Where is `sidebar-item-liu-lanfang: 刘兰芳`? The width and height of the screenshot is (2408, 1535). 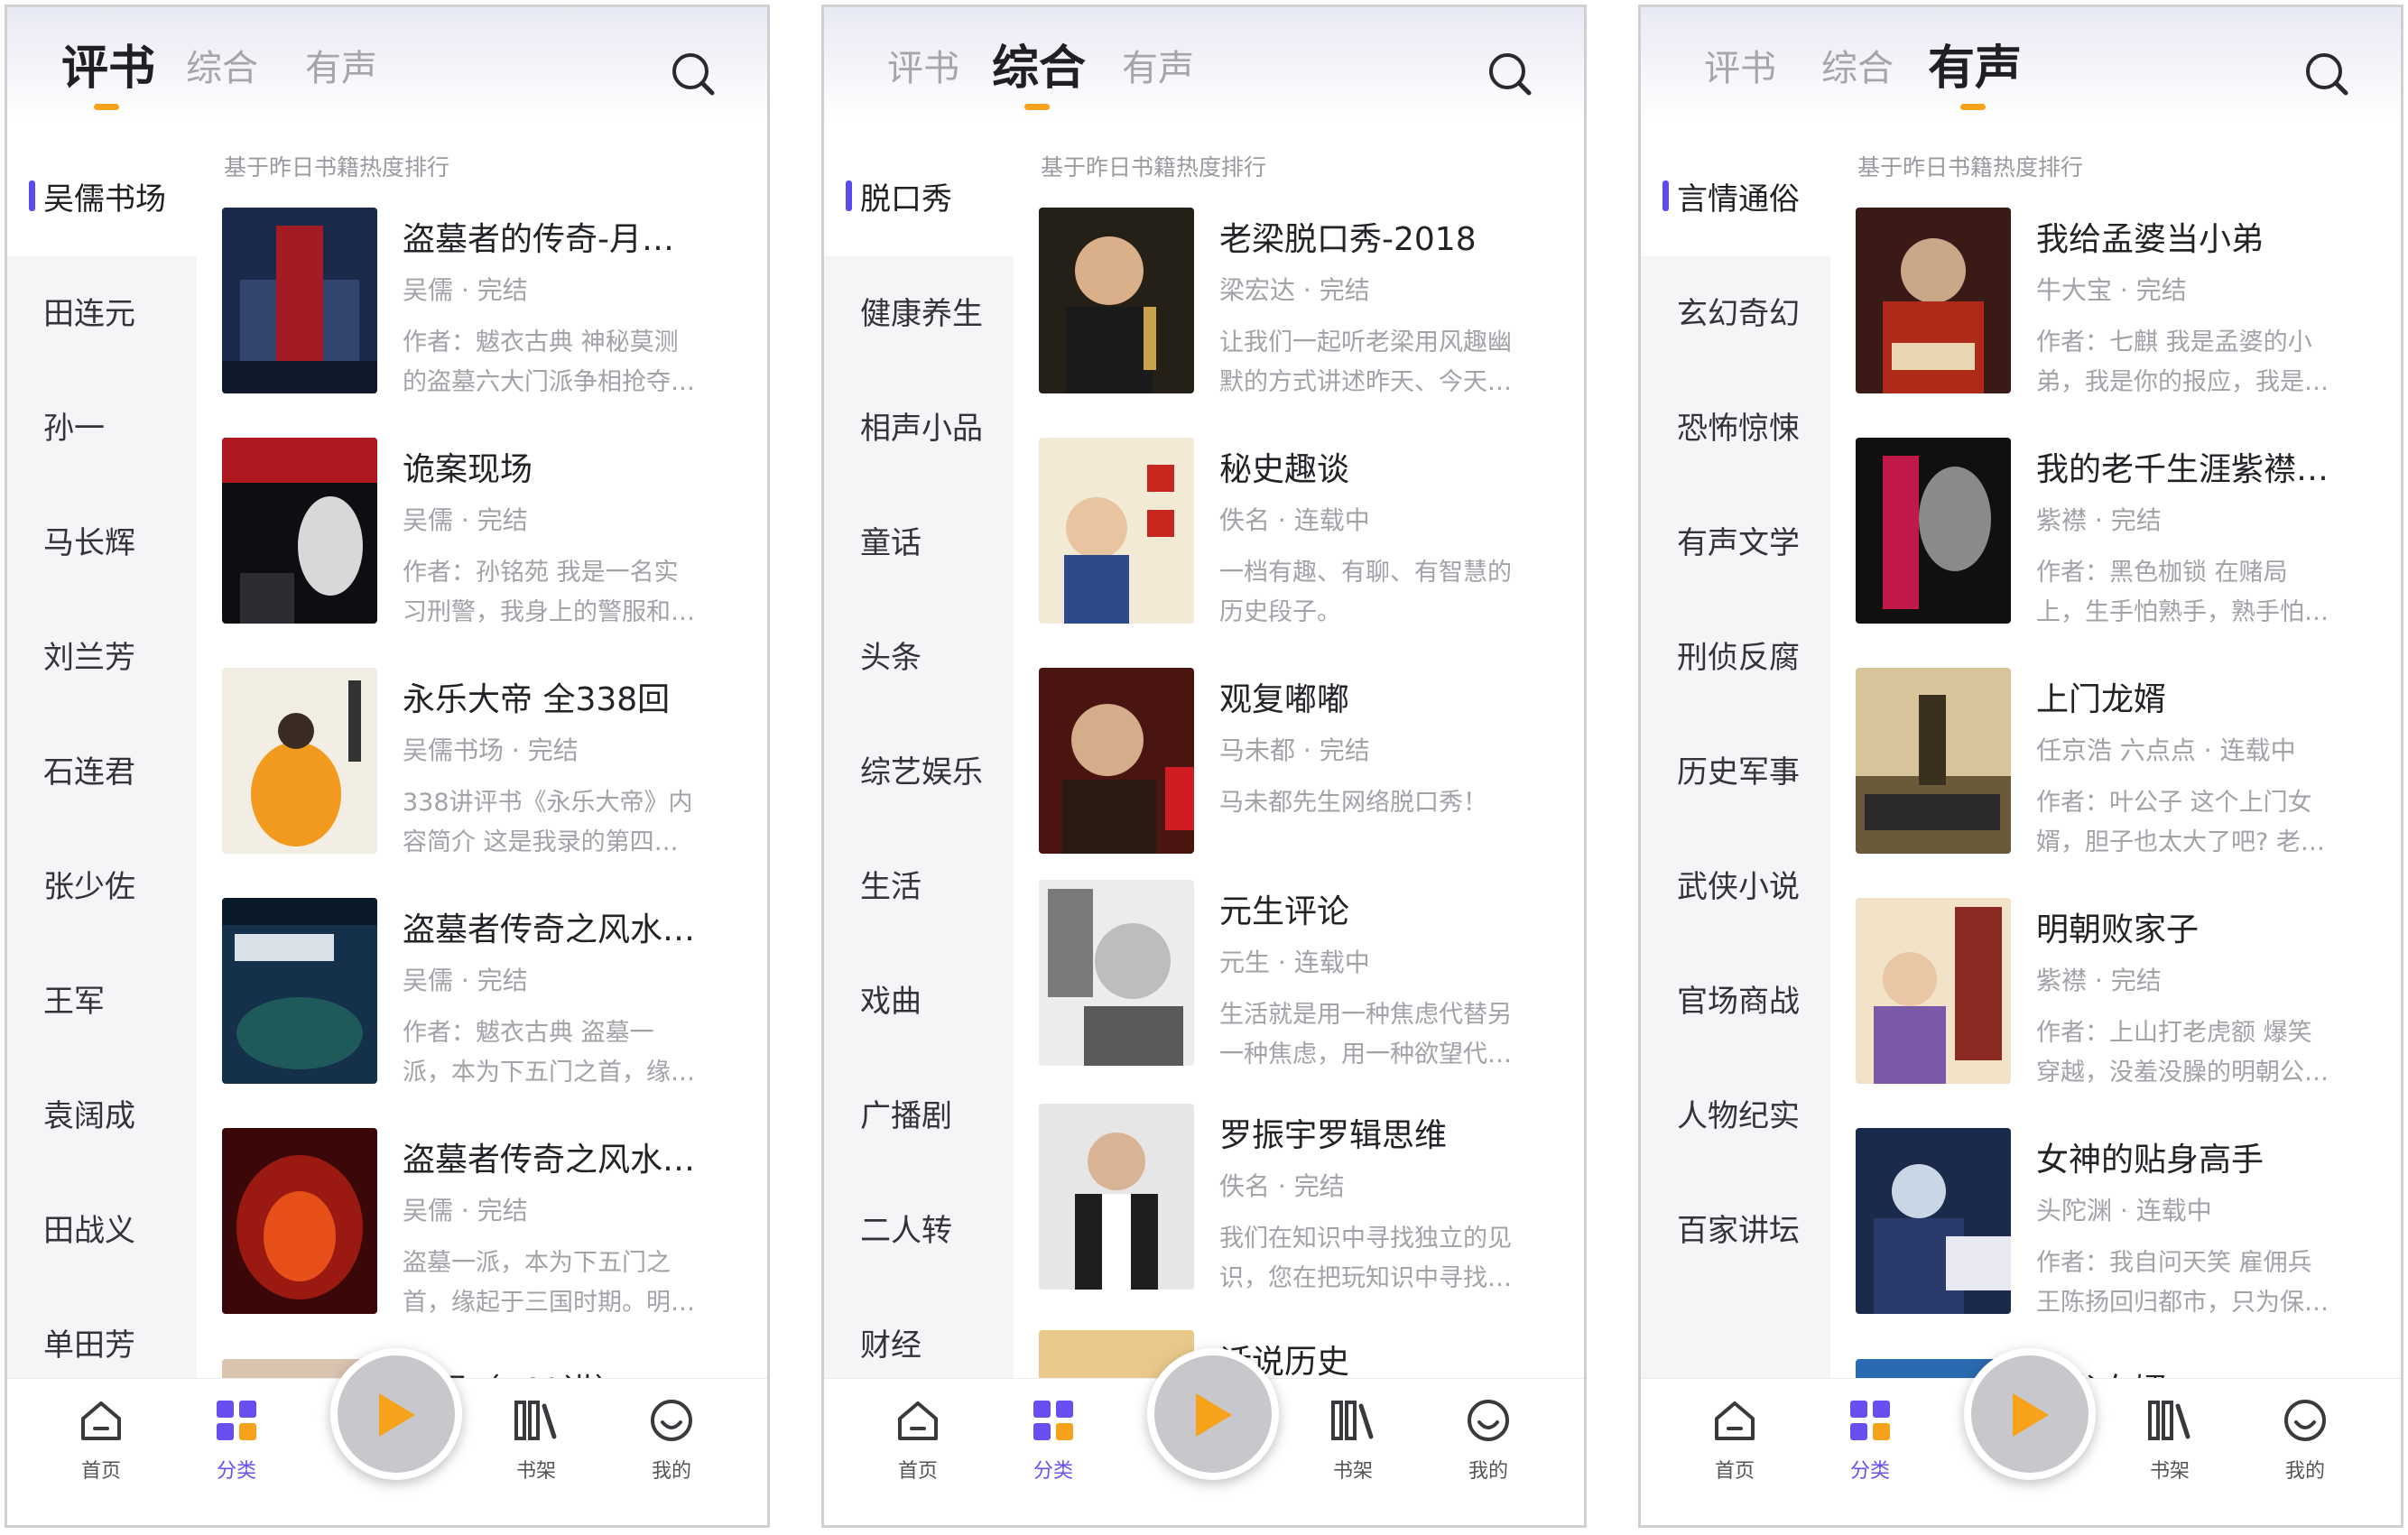
sidebar-item-liu-lanfang: 刘兰芳 is located at coordinates (102, 658).